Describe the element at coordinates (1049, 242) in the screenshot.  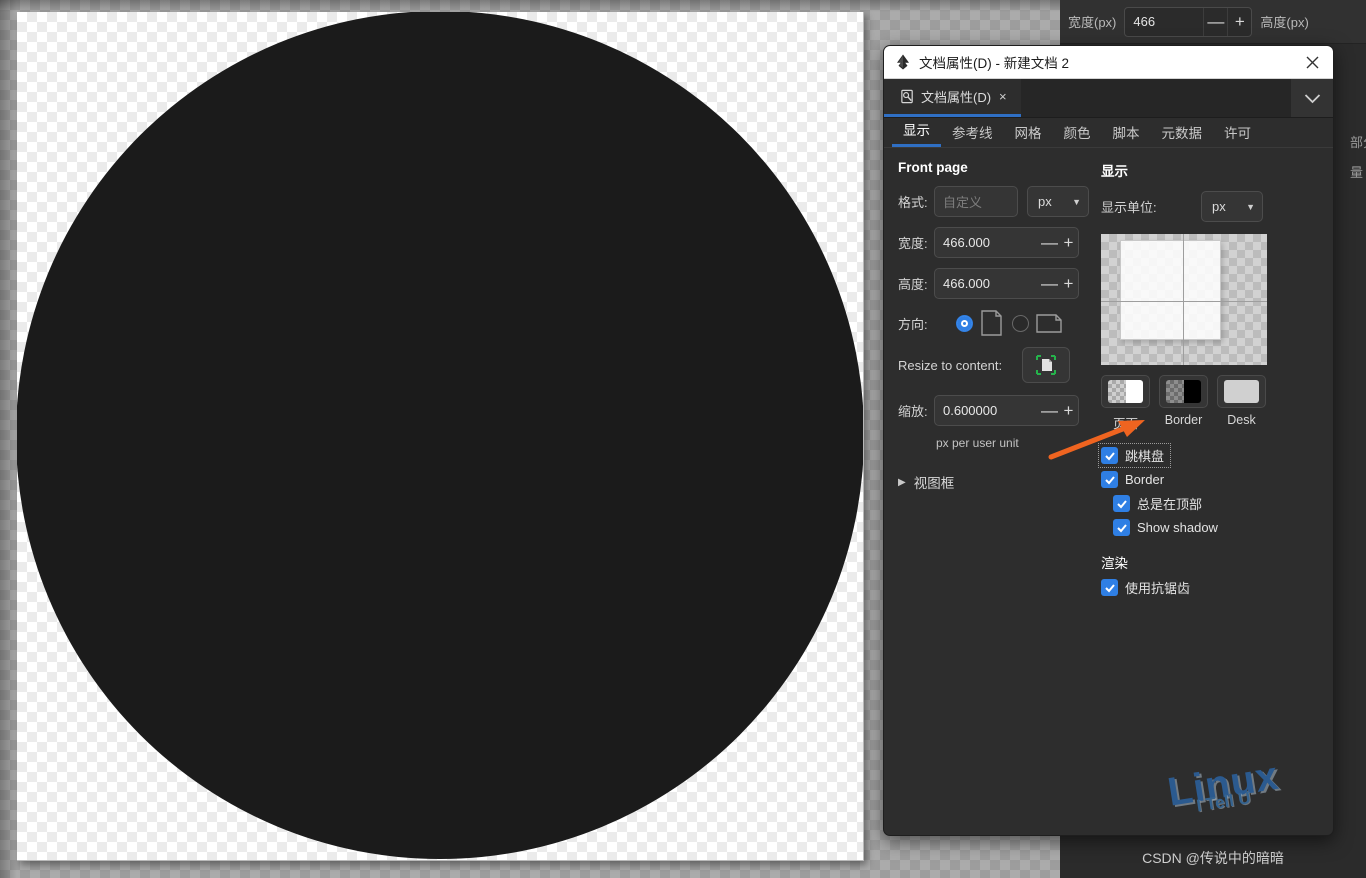
I see `width-minus-button: —` at that location.